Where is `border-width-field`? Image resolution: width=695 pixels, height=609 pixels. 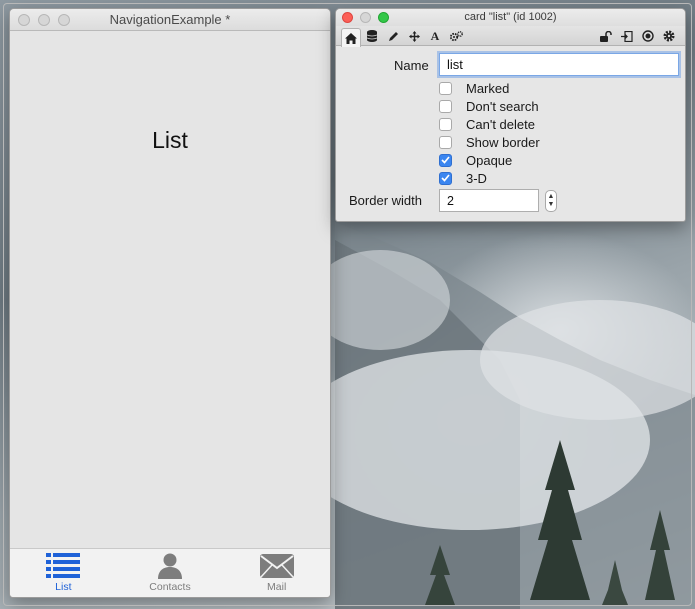
border-width-field is located at coordinates (489, 200).